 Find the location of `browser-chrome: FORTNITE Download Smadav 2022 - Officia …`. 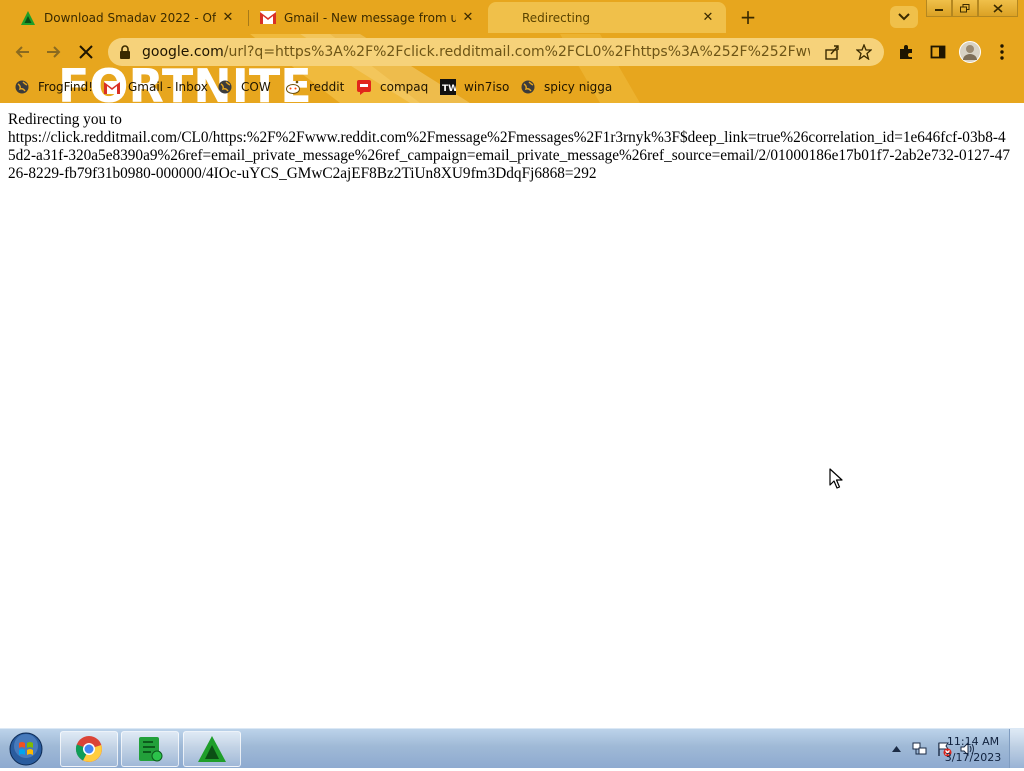

browser-chrome: FORTNITE Download Smadav 2022 - Officia … is located at coordinates (512, 51).